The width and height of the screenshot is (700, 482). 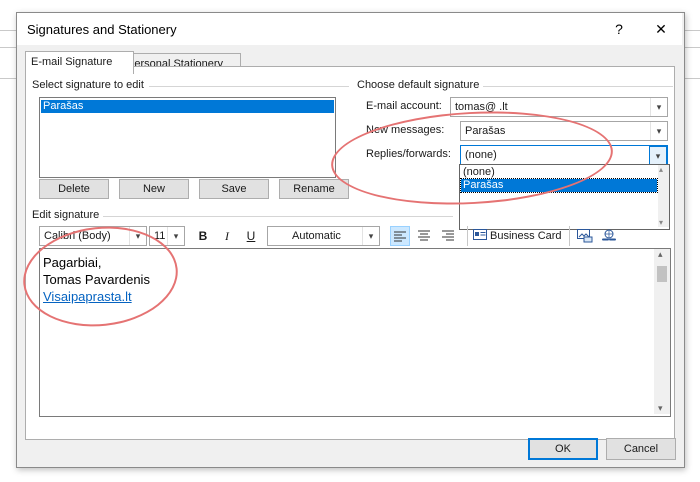 What do you see at coordinates (400, 236) in the screenshot?
I see `align-left-icon` at bounding box center [400, 236].